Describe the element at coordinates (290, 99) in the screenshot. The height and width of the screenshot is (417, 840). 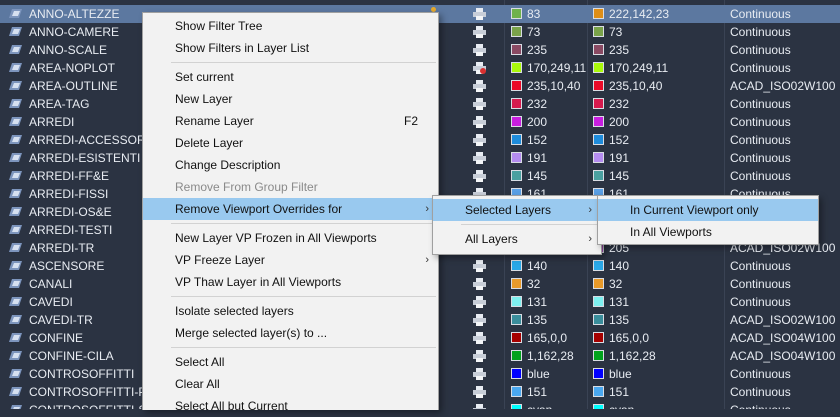
I see `menu-item: New Layer` at that location.